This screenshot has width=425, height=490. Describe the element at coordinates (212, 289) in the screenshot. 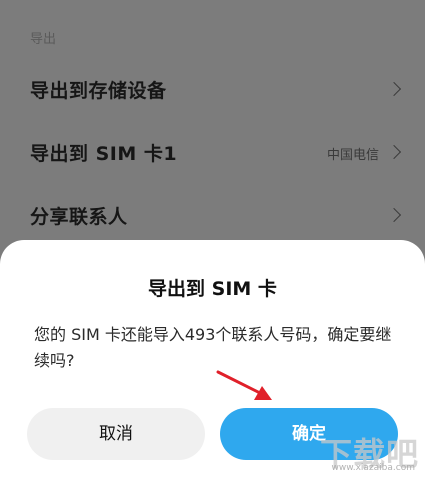

I see `dialog-title: 导出到 SIM 卡` at that location.